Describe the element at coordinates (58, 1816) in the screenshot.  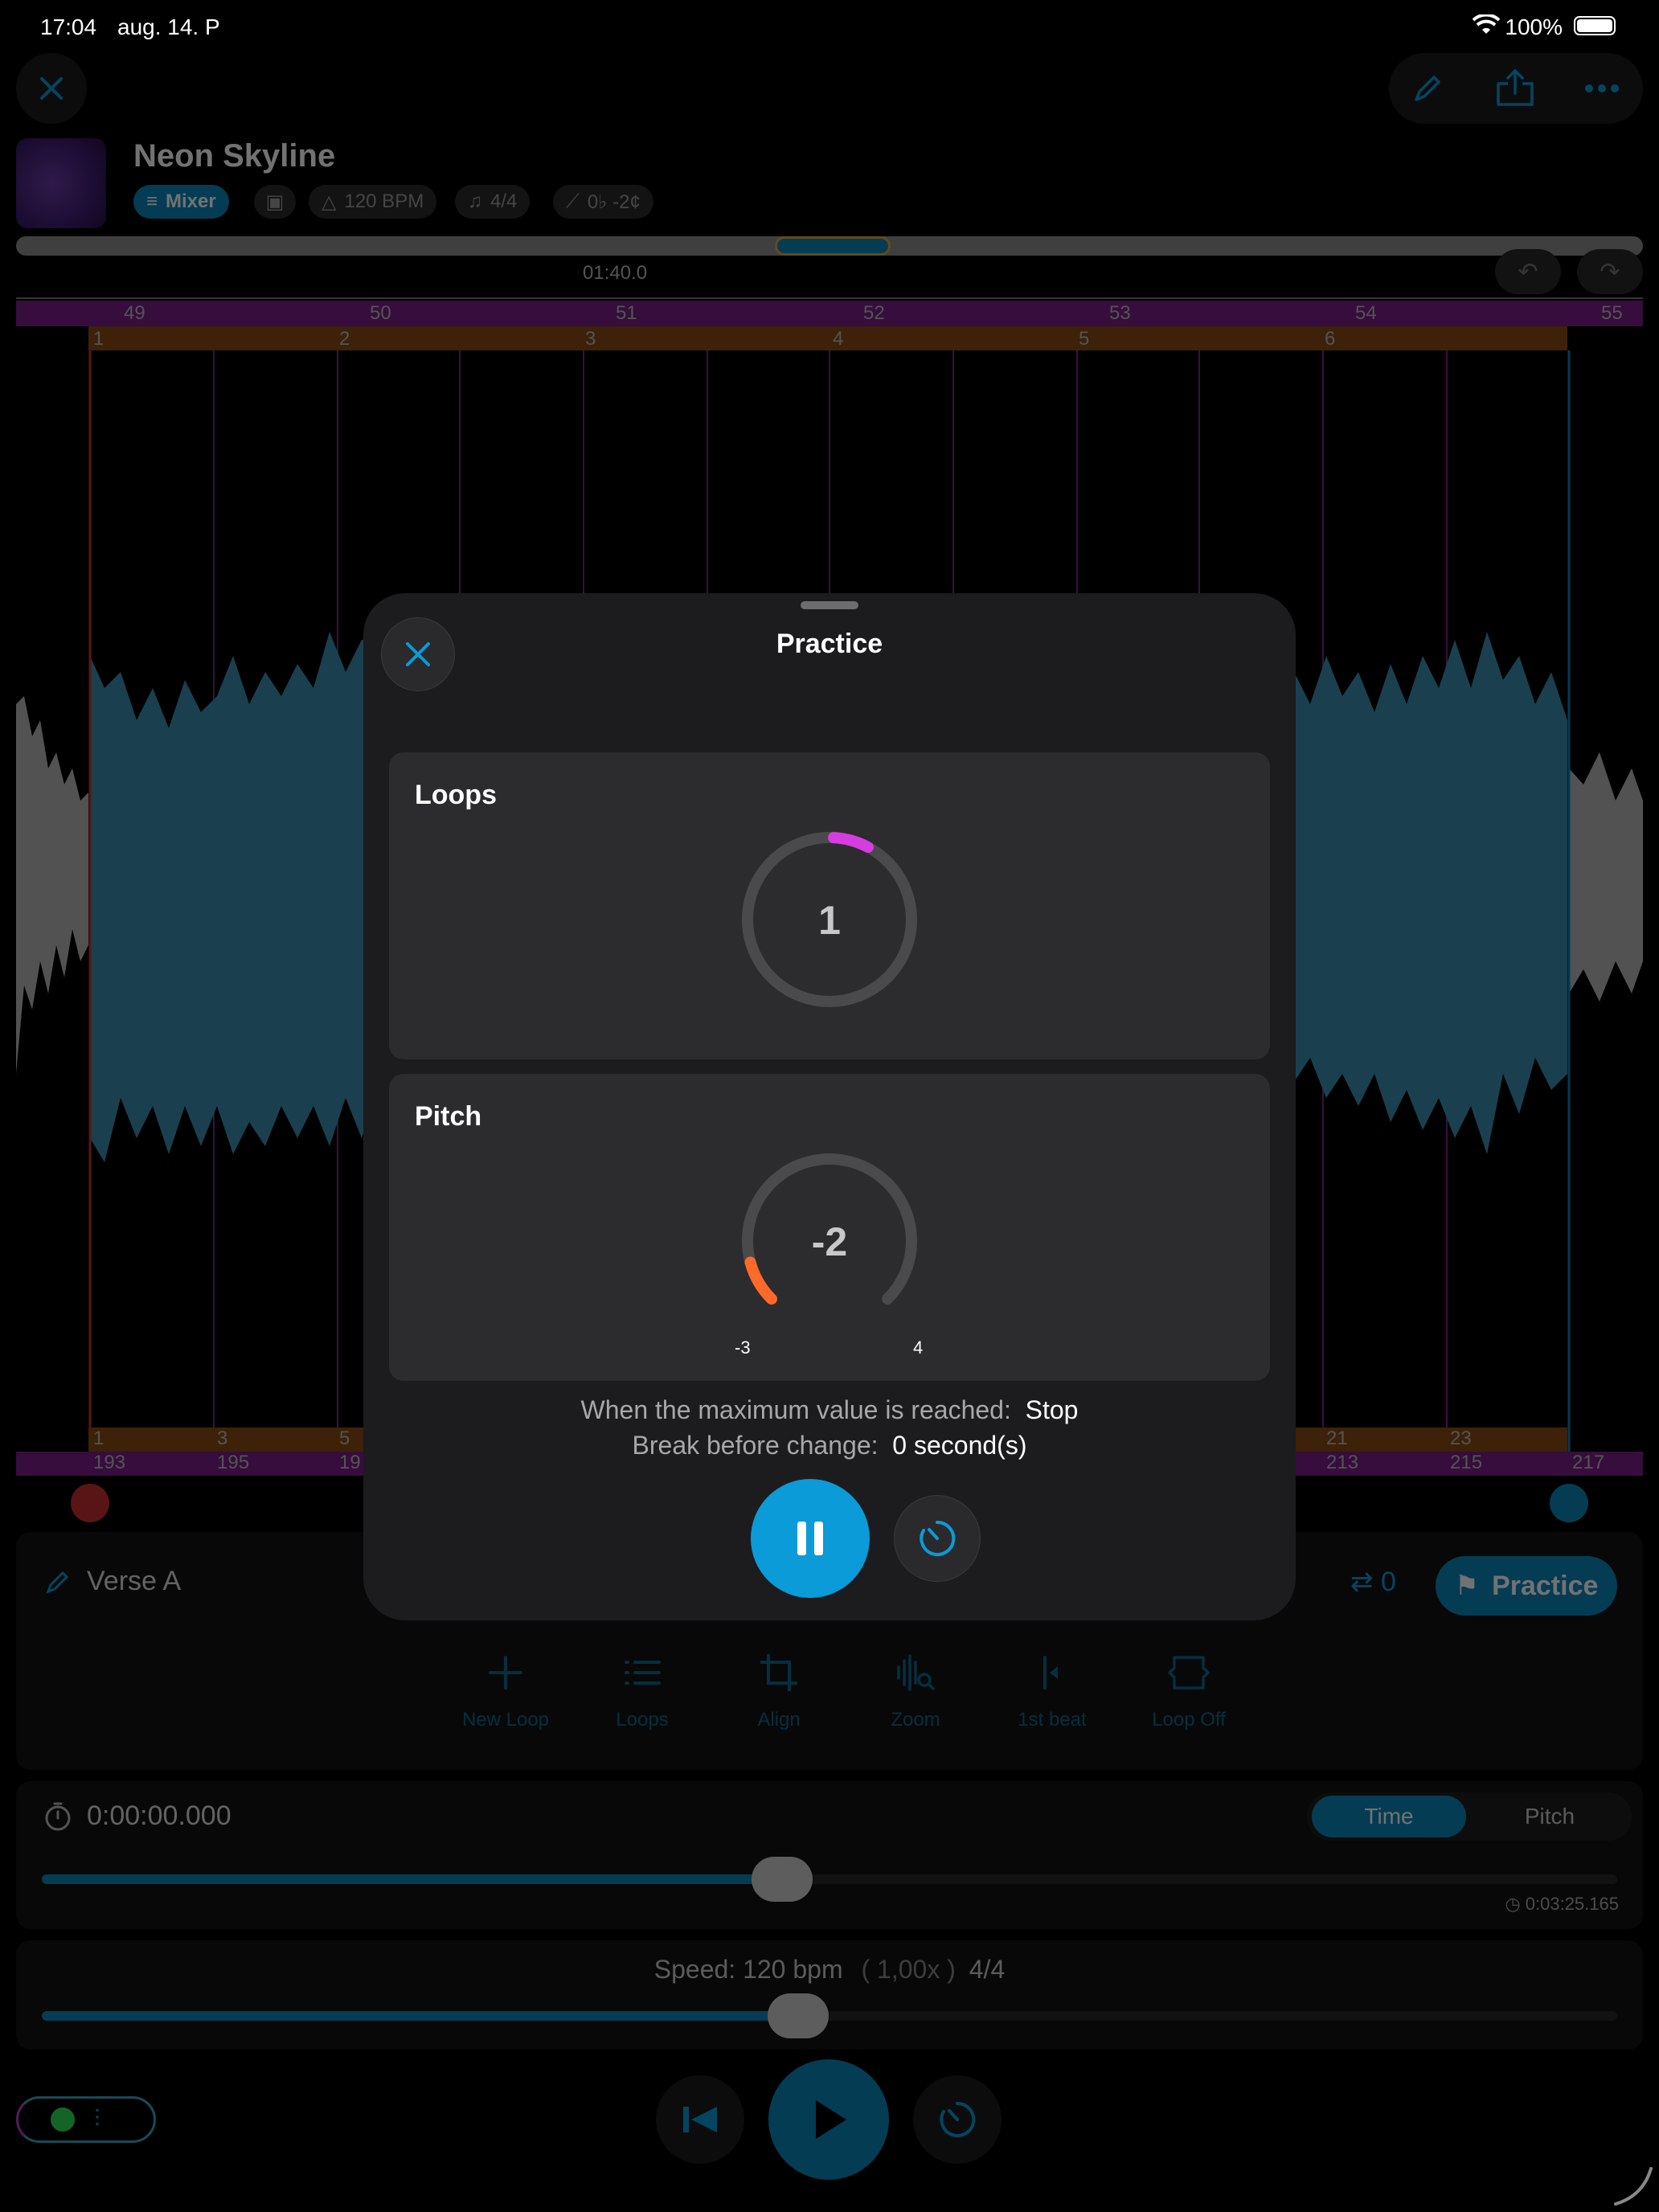
I see `stopwatch-icon` at that location.